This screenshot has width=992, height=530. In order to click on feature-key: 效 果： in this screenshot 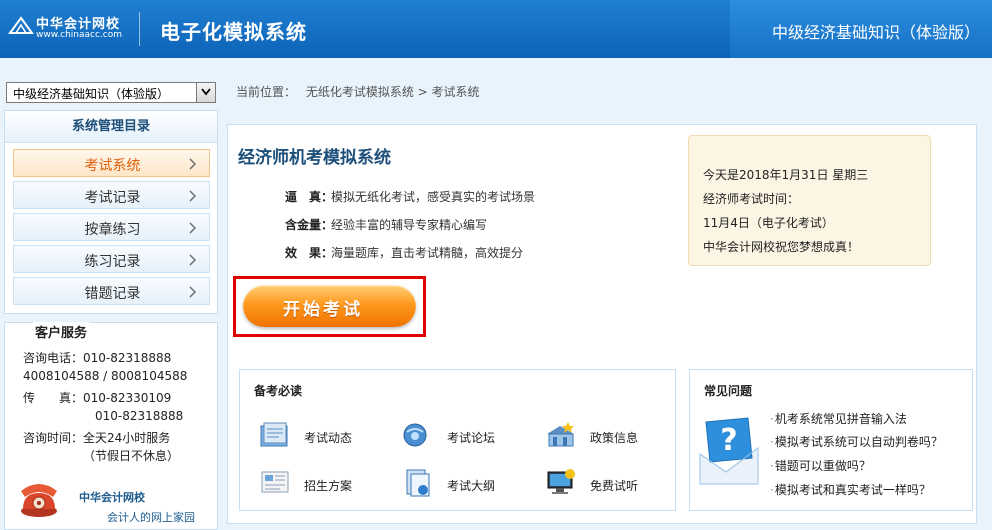, I will do `click(309, 253)`.